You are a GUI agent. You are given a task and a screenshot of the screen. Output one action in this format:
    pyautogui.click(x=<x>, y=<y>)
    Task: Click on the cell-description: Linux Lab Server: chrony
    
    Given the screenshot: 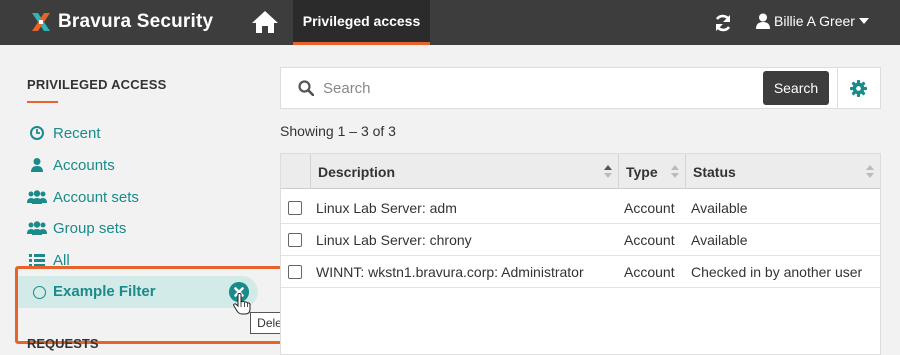 What is the action you would take?
    pyautogui.click(x=394, y=240)
    